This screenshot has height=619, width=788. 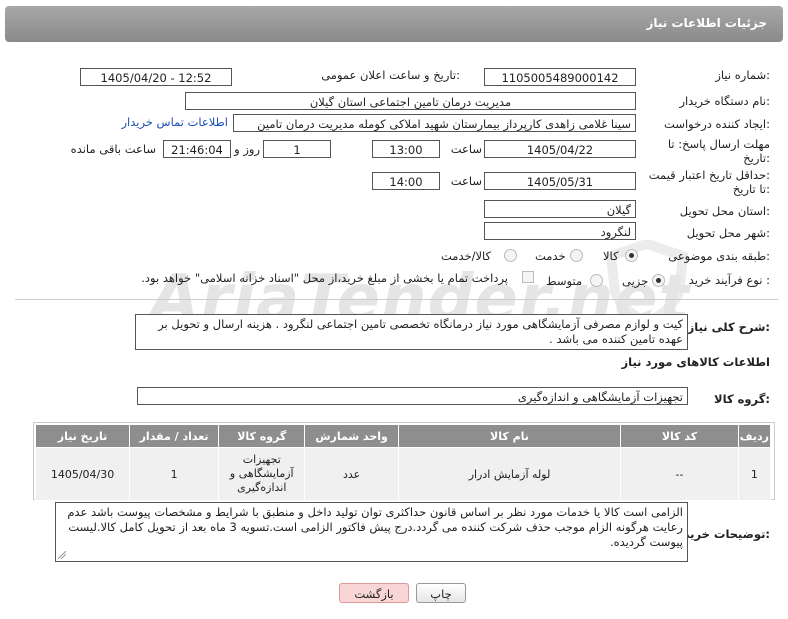 What do you see at coordinates (724, 211) in the screenshot?
I see `province-label: استان محل تحویل:` at bounding box center [724, 211].